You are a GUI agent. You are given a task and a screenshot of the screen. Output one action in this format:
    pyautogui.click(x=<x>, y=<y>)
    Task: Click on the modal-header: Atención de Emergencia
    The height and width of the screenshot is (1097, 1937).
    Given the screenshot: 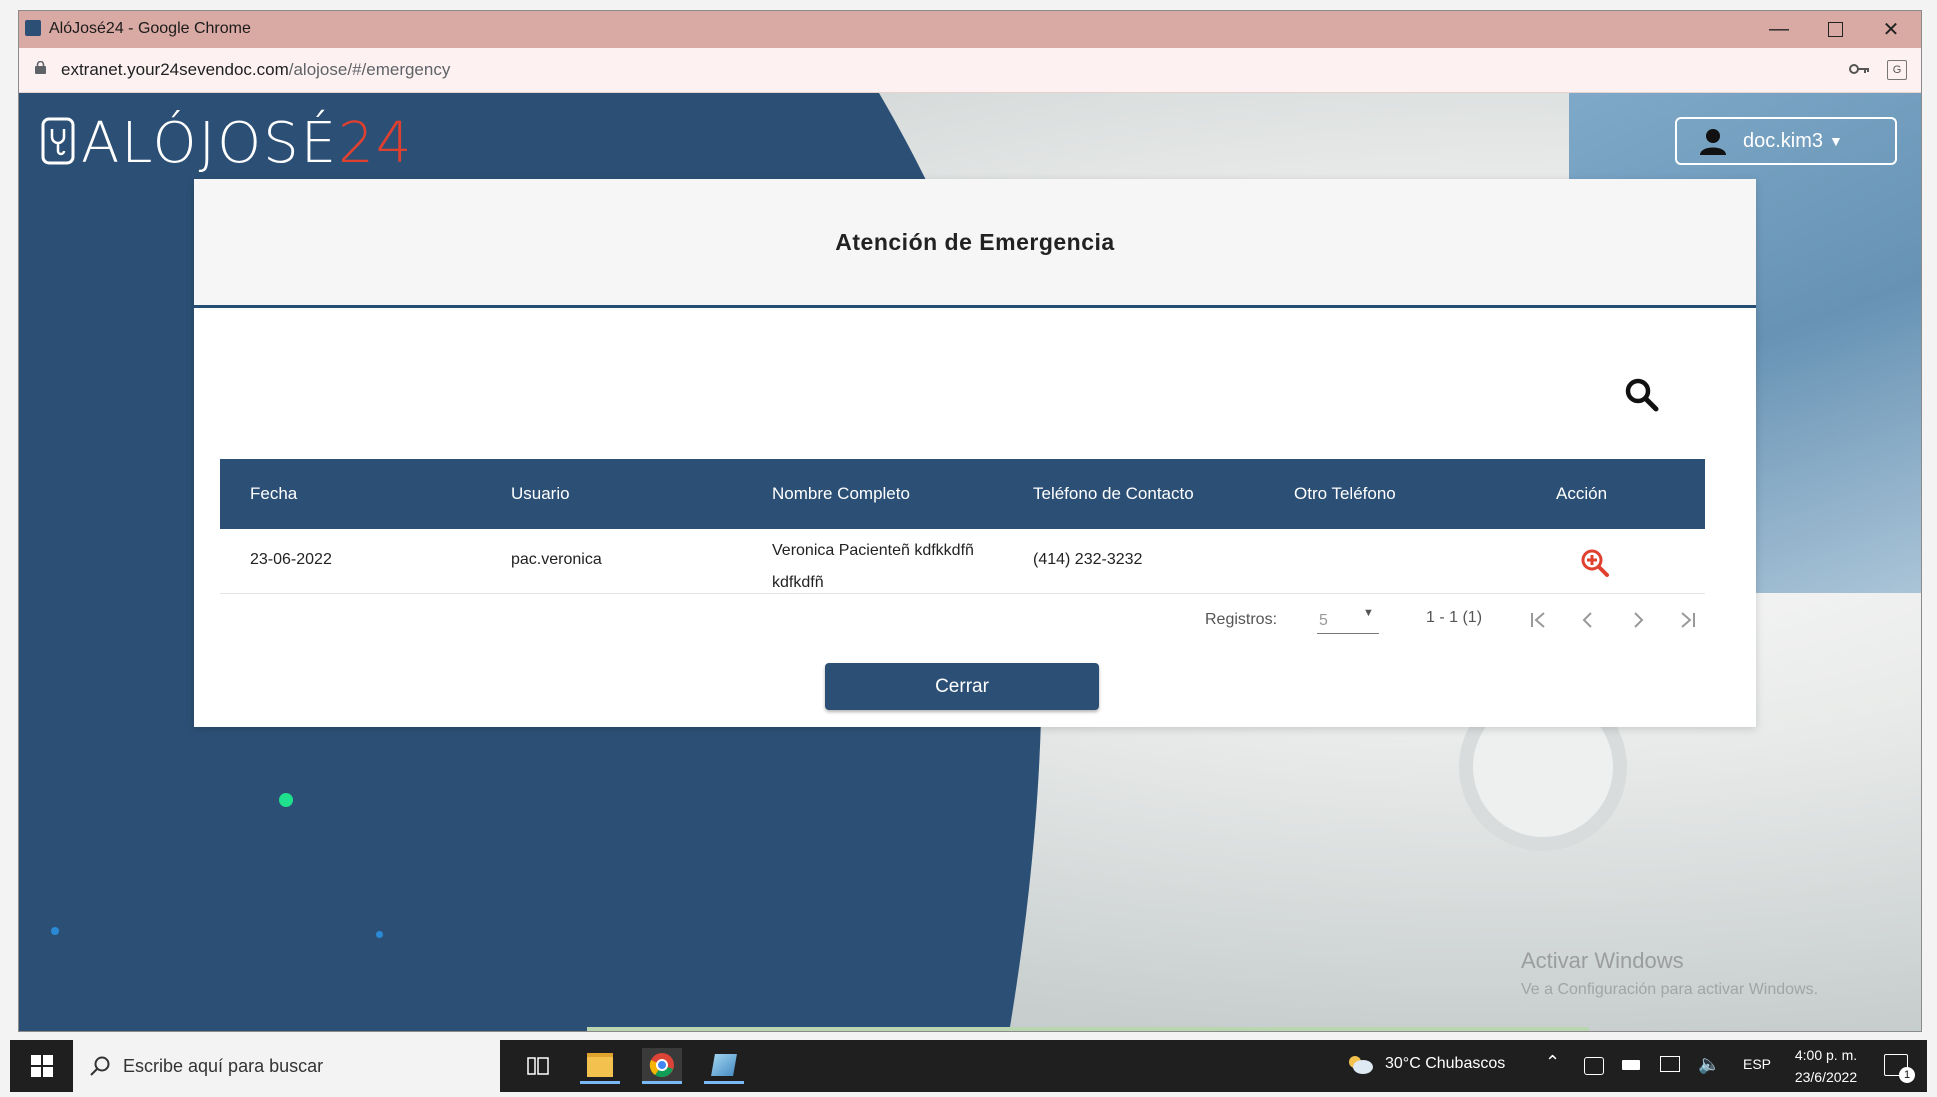 What is the action you would take?
    pyautogui.click(x=975, y=243)
    